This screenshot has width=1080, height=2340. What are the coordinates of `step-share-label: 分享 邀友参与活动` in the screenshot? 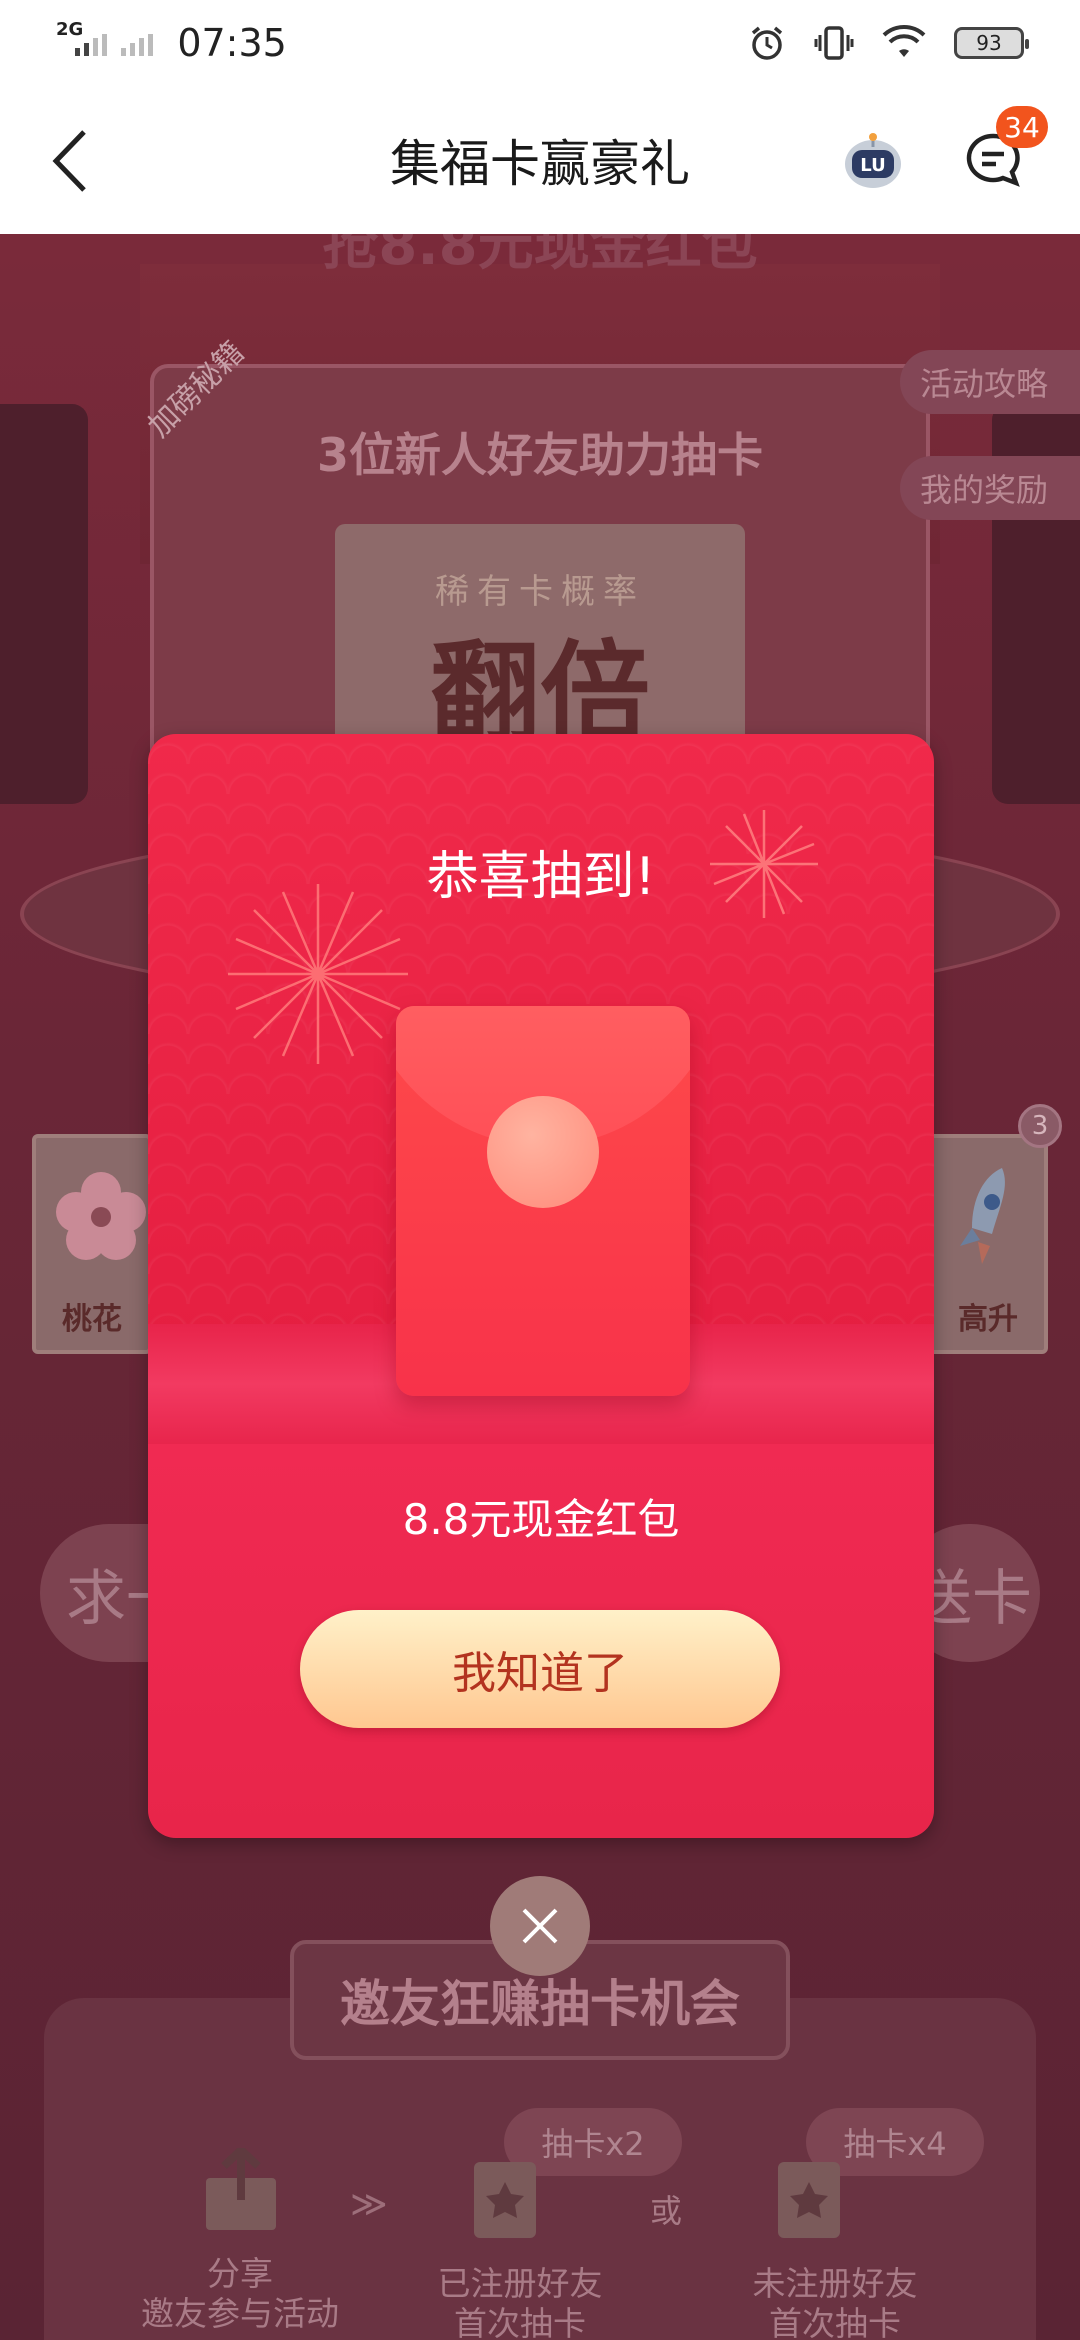 It's located at (240, 2294).